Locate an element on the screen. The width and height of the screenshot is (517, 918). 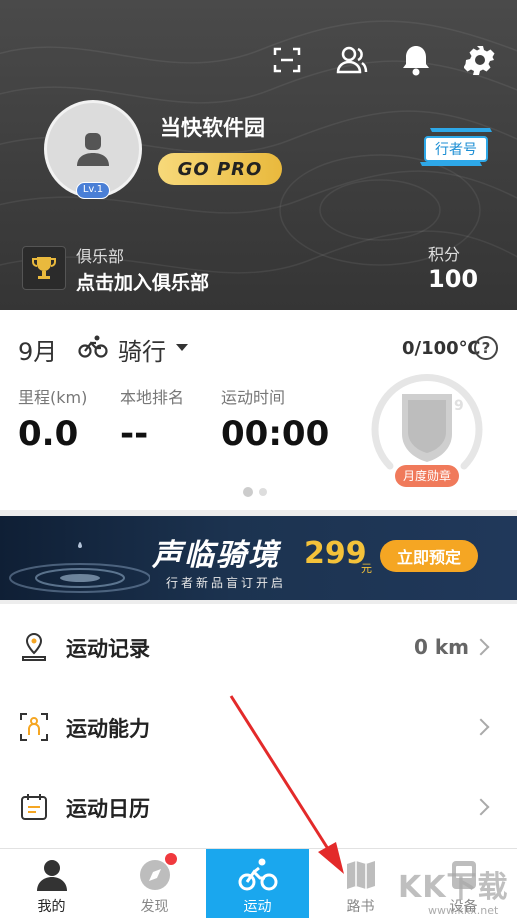
promo-price: 299 is located at coordinates (335, 553).